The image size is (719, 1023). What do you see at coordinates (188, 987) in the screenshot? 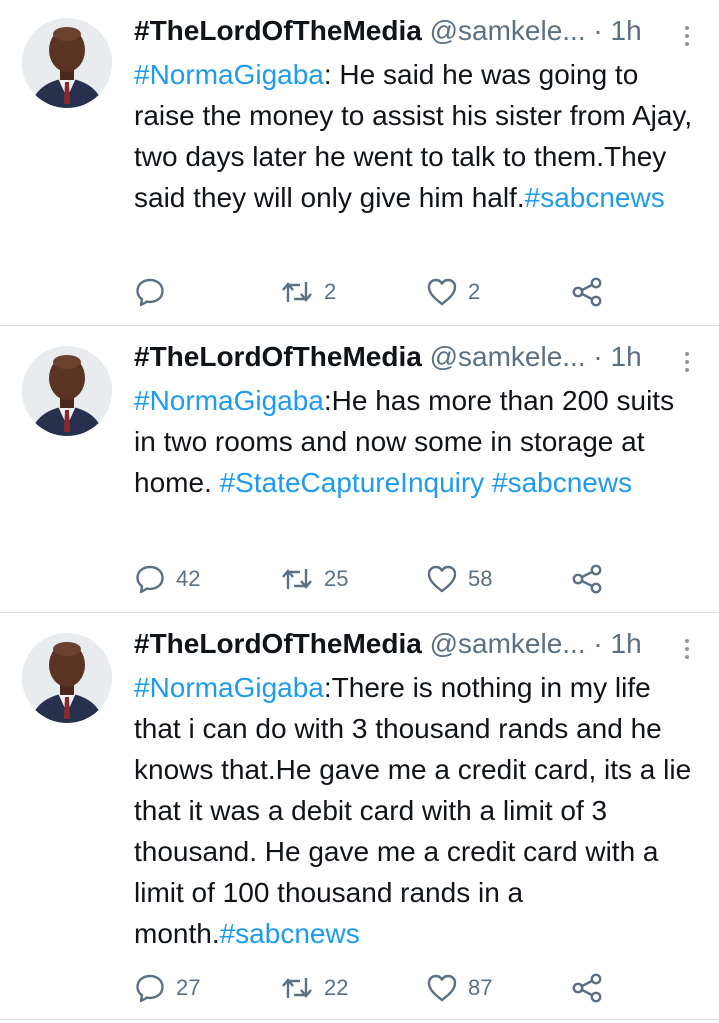
I see `reply-count: 27` at bounding box center [188, 987].